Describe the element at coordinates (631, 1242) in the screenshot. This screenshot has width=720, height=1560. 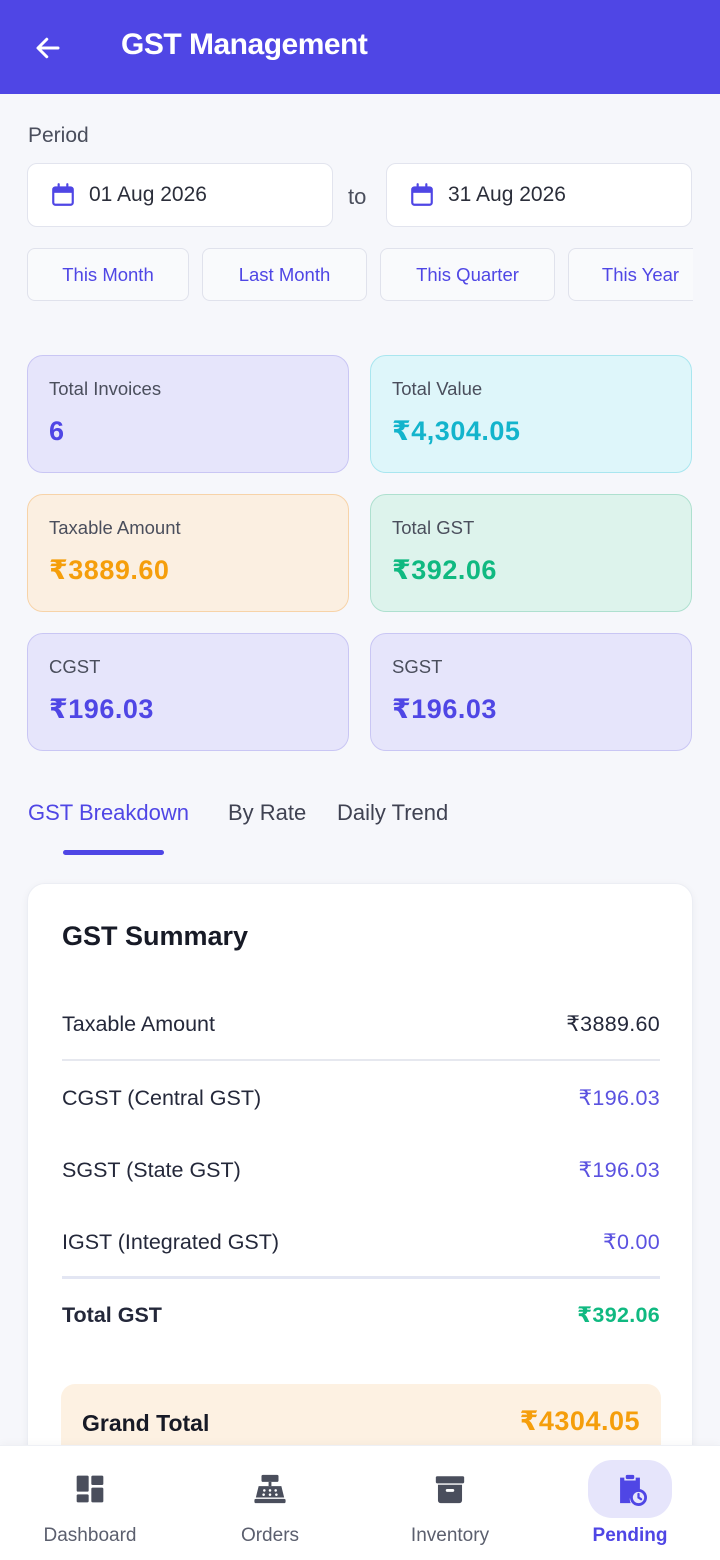
I see `row-amount: ₹0.00` at that location.